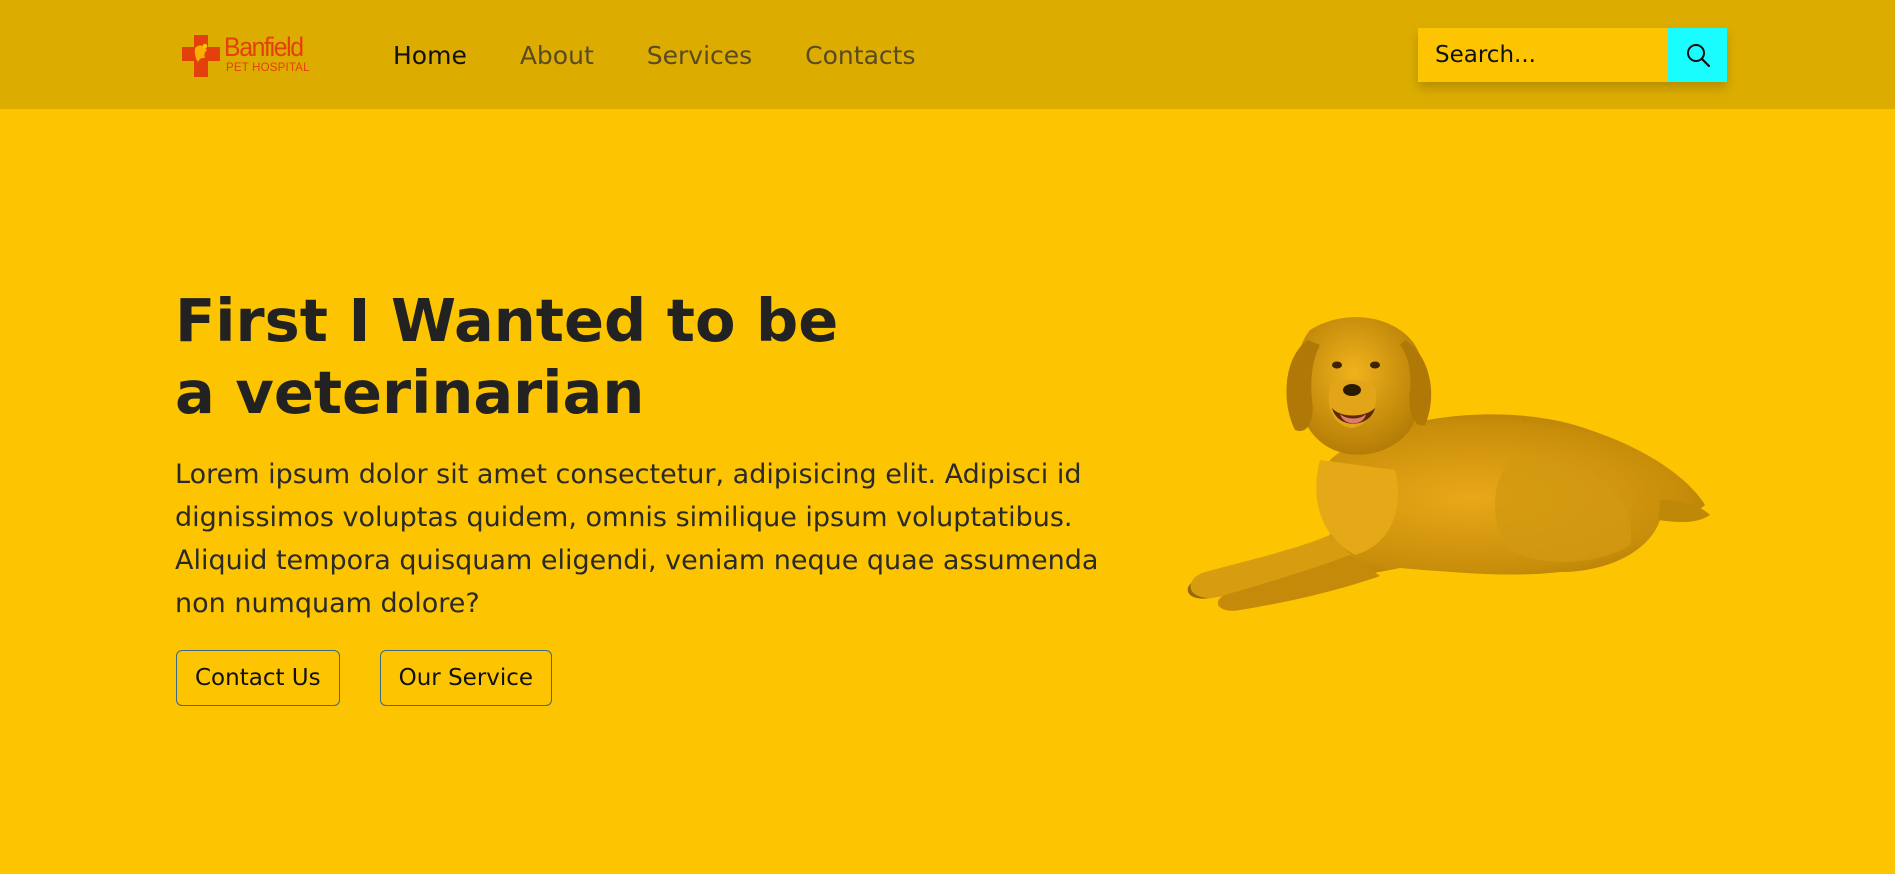  What do you see at coordinates (557, 56) in the screenshot?
I see `nav-about: About` at bounding box center [557, 56].